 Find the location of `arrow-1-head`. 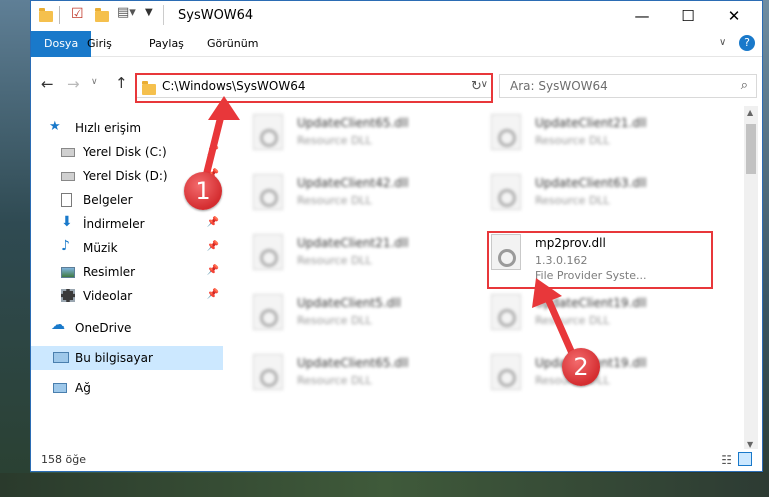

arrow-1-head is located at coordinates (224, 108).